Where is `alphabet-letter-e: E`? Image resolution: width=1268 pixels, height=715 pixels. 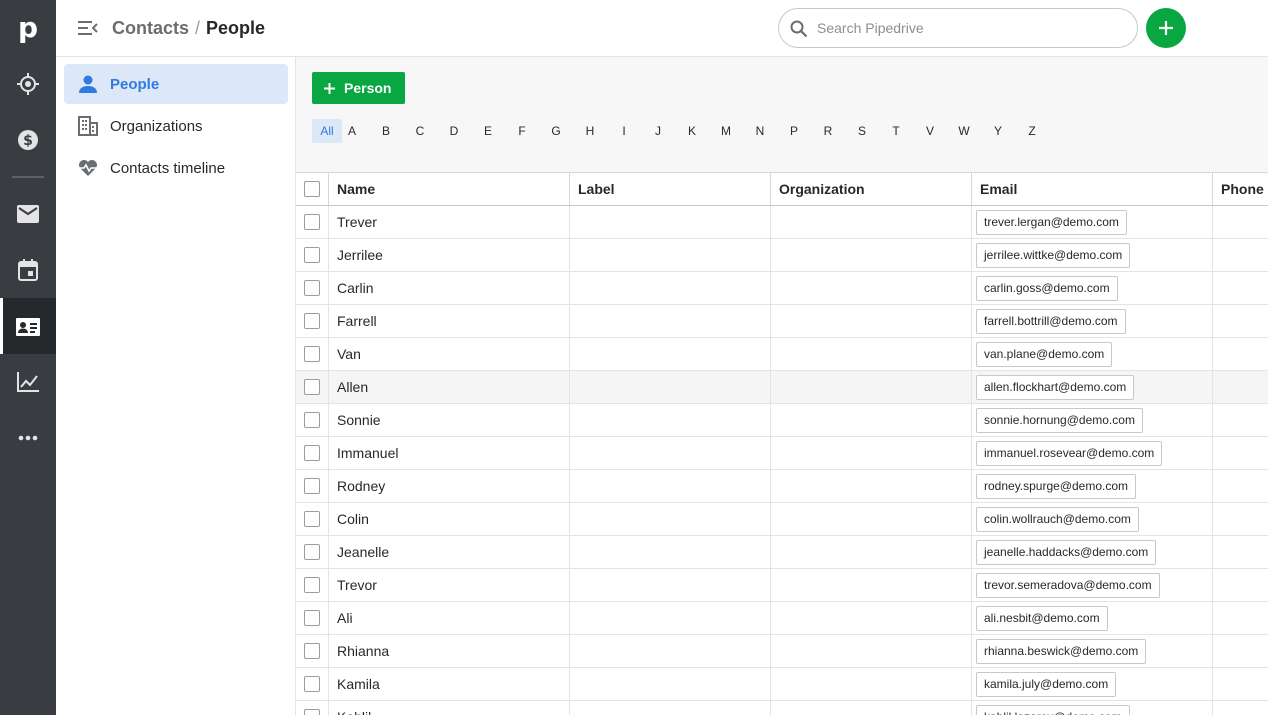 alphabet-letter-e: E is located at coordinates (488, 131).